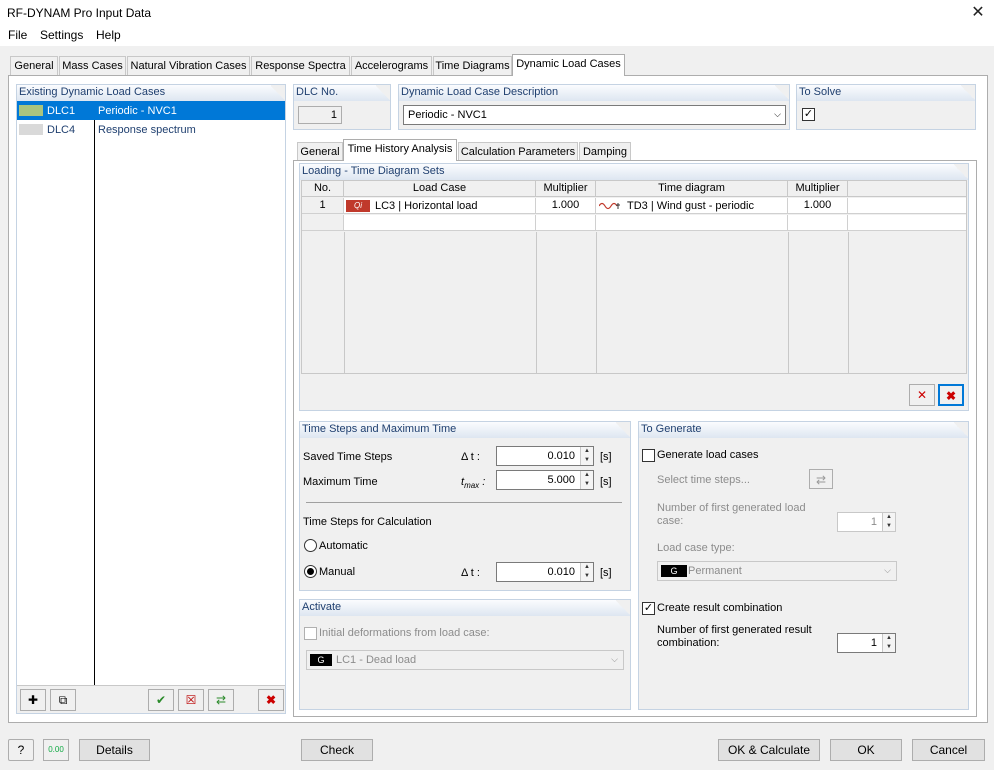 This screenshot has width=994, height=770. Describe the element at coordinates (464, 502) in the screenshot. I see `divider` at that location.